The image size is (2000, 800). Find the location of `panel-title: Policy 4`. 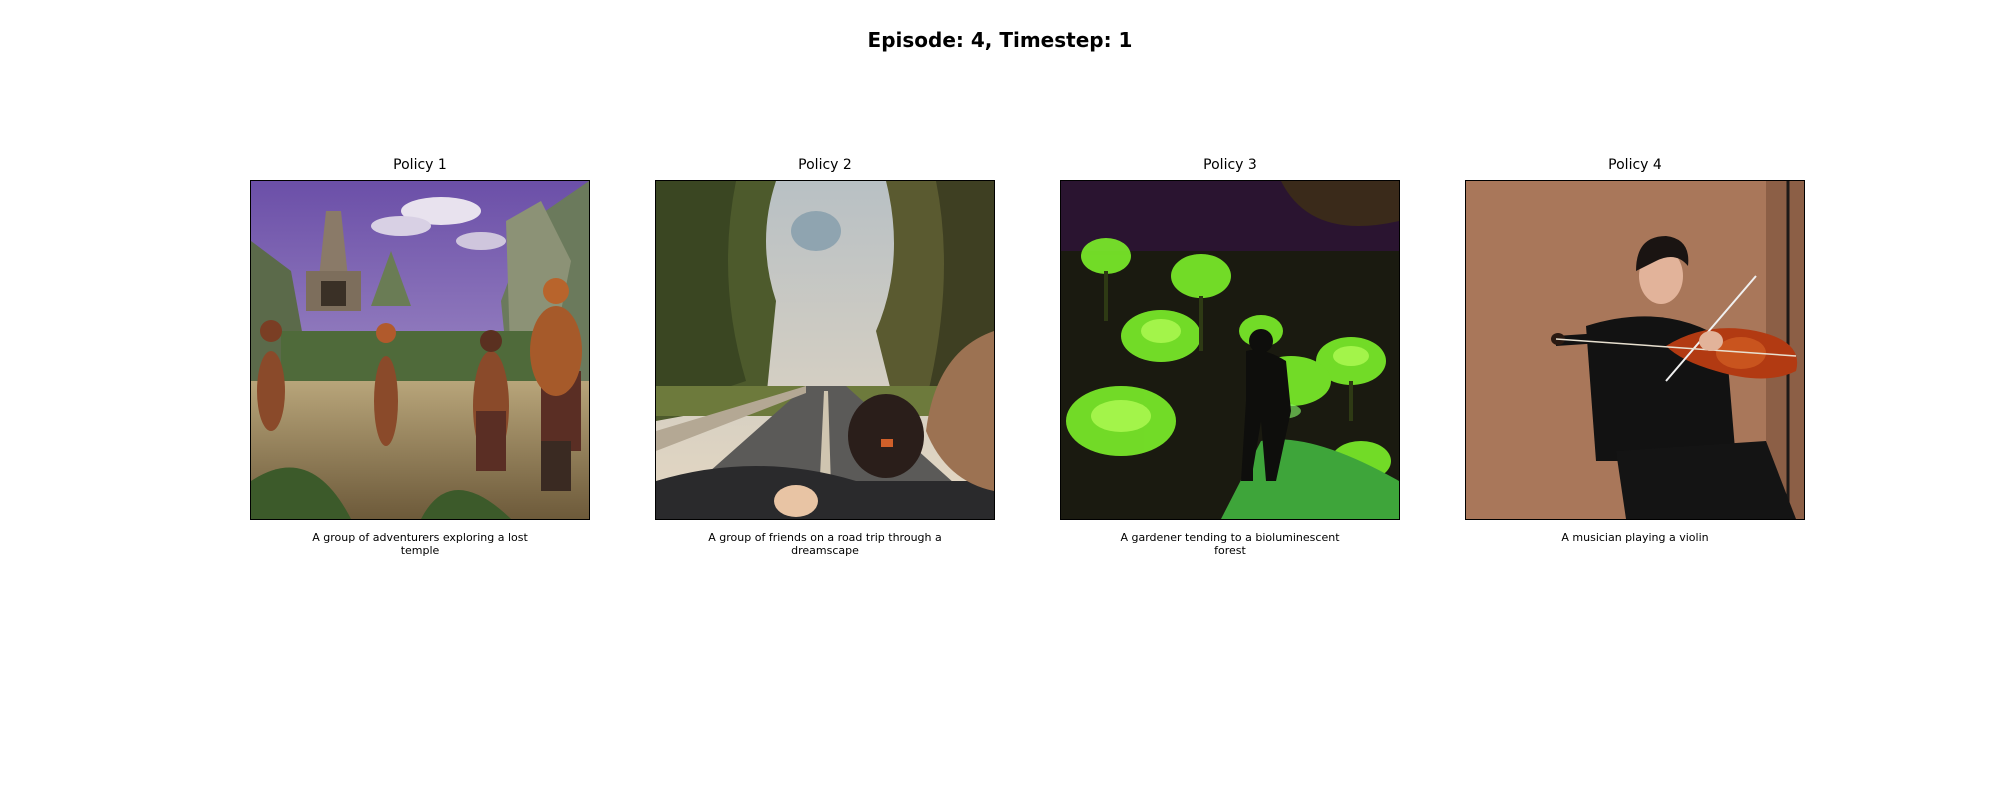

panel-title: Policy 4 is located at coordinates (1635, 165).